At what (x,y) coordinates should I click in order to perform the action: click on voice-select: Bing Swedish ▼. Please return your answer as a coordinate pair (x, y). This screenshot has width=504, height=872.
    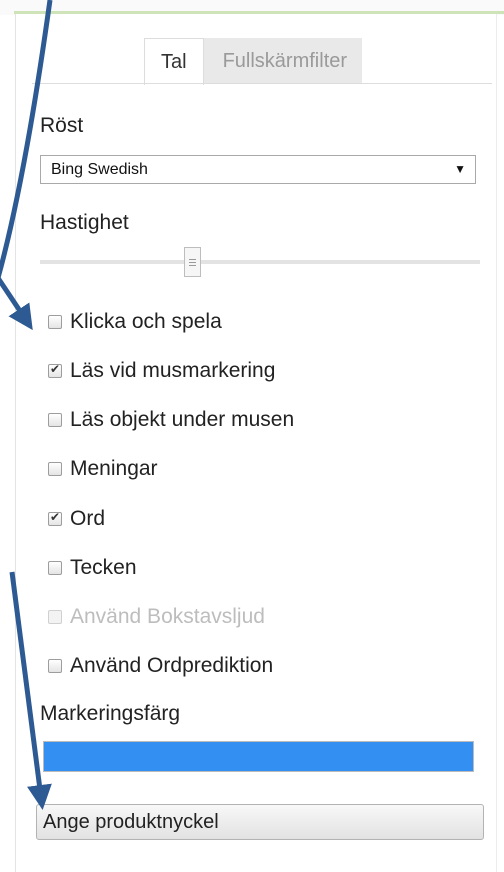
    Looking at the image, I should click on (258, 169).